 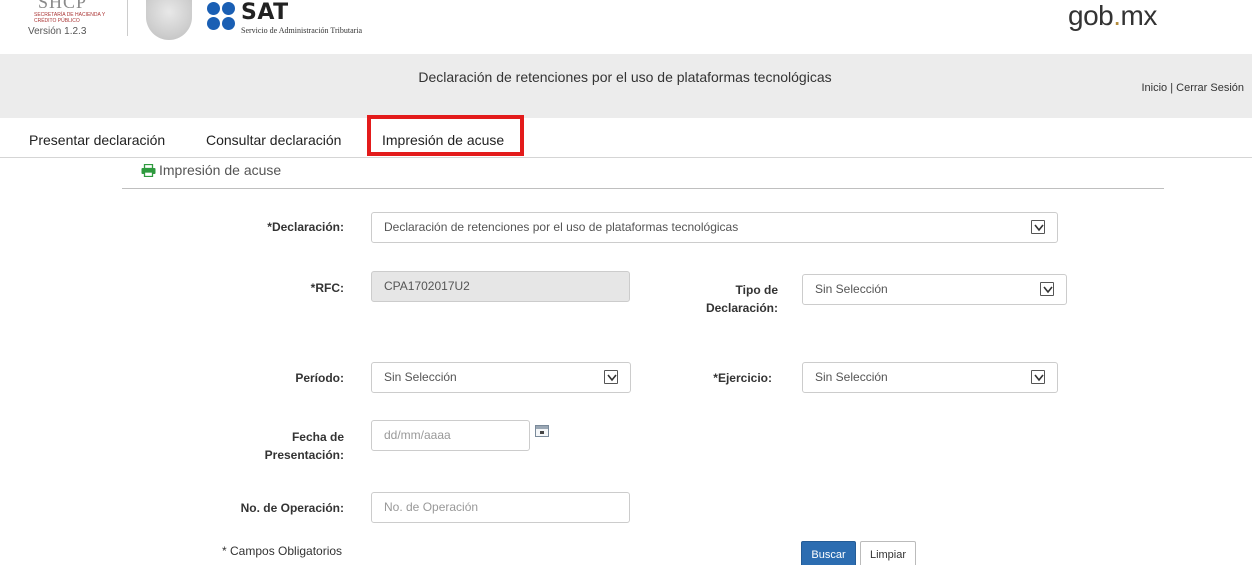 I want to click on session-links: Inicio | Cerrar Sesión, so click(x=1192, y=88).